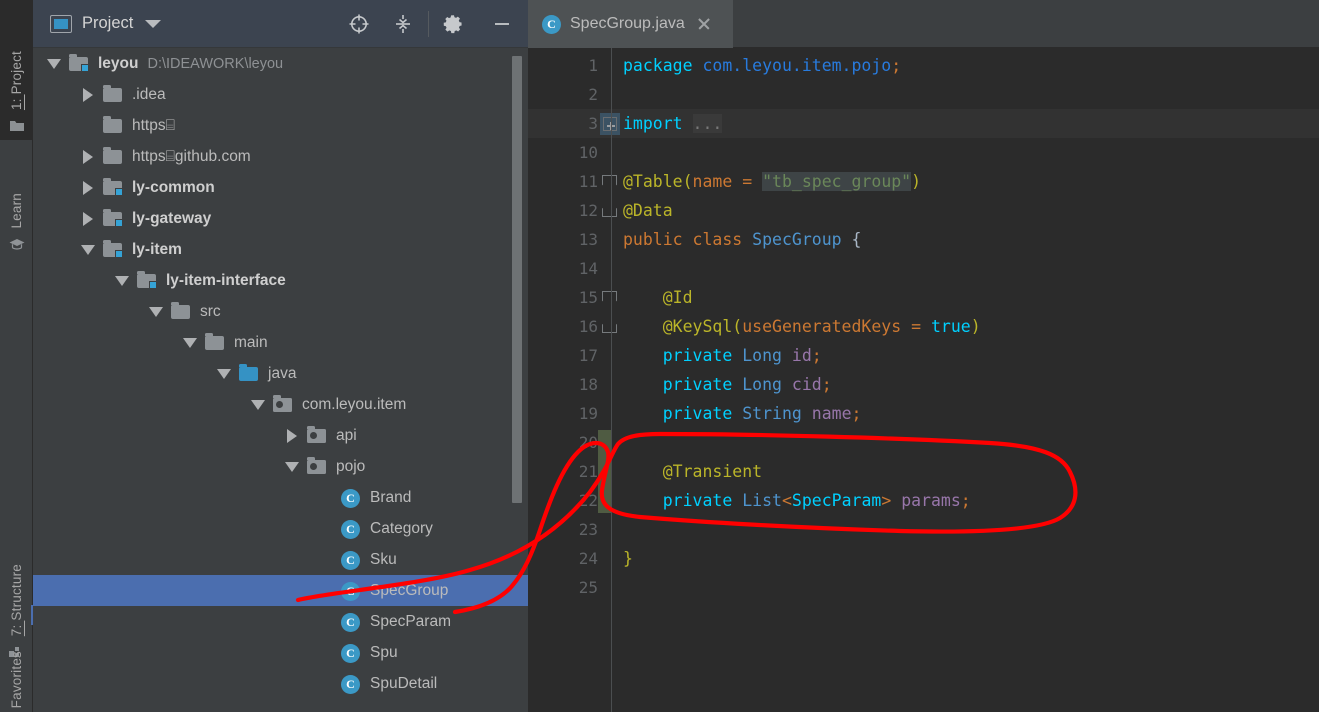 The height and width of the screenshot is (712, 1319). I want to click on tree-item: .idea, so click(280, 94).